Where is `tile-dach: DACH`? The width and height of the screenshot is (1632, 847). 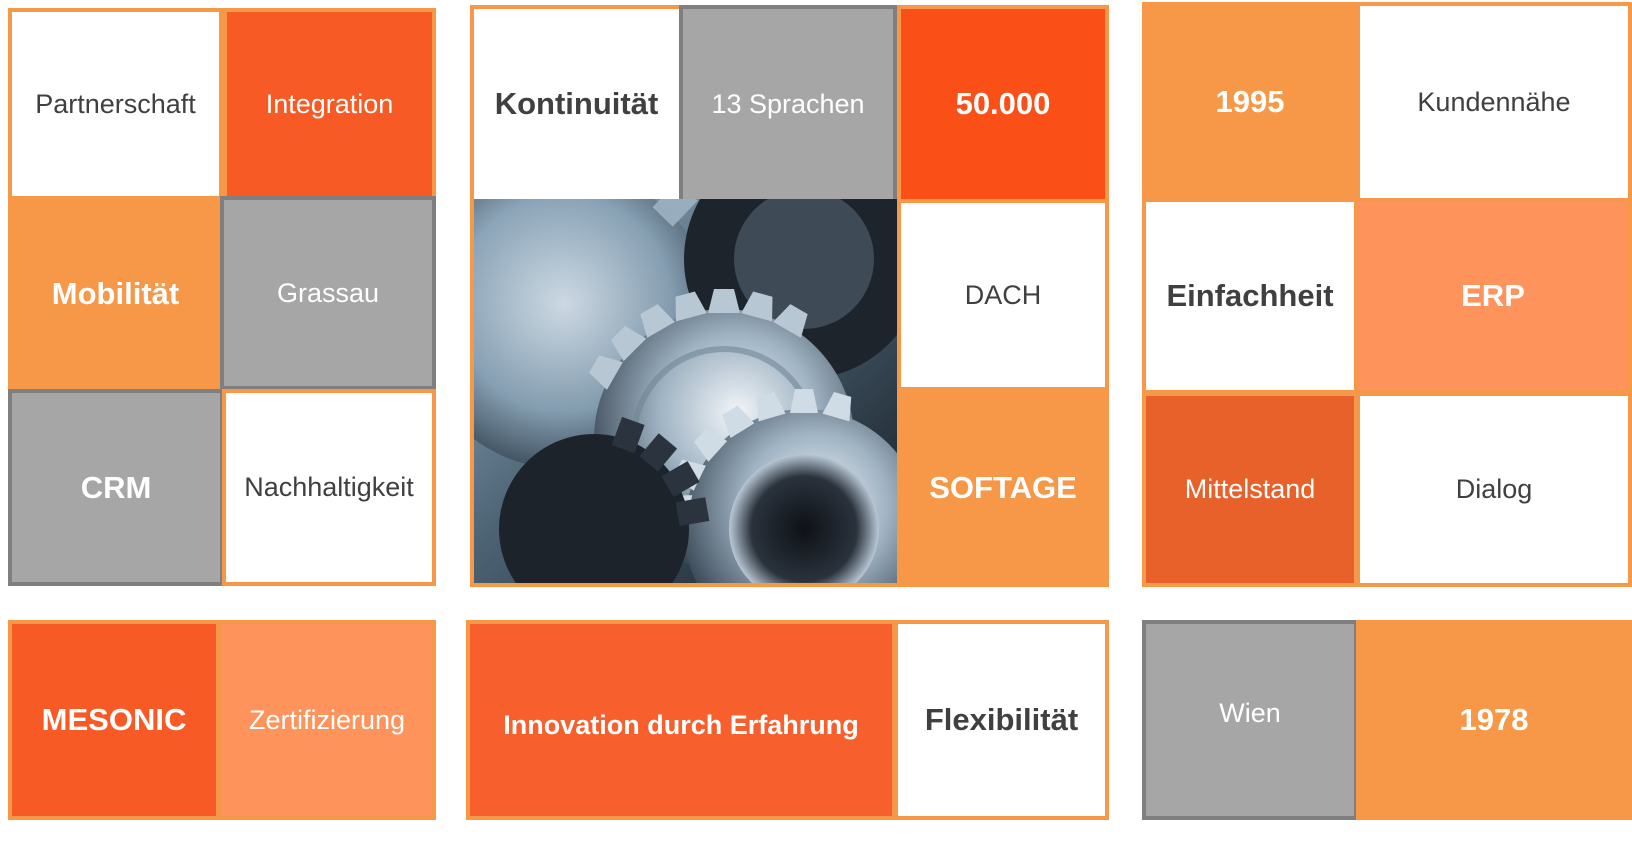
tile-dach: DACH is located at coordinates (1003, 295).